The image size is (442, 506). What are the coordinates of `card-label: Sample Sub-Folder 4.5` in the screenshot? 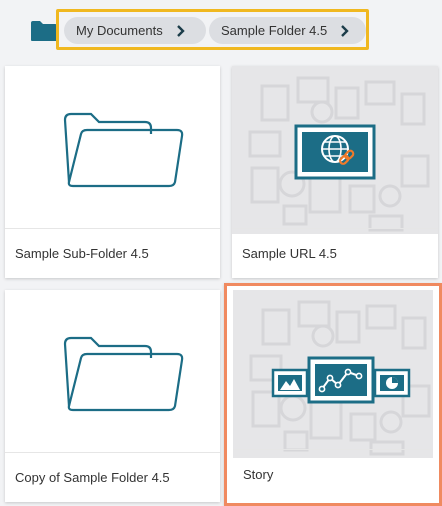 It's located at (112, 253).